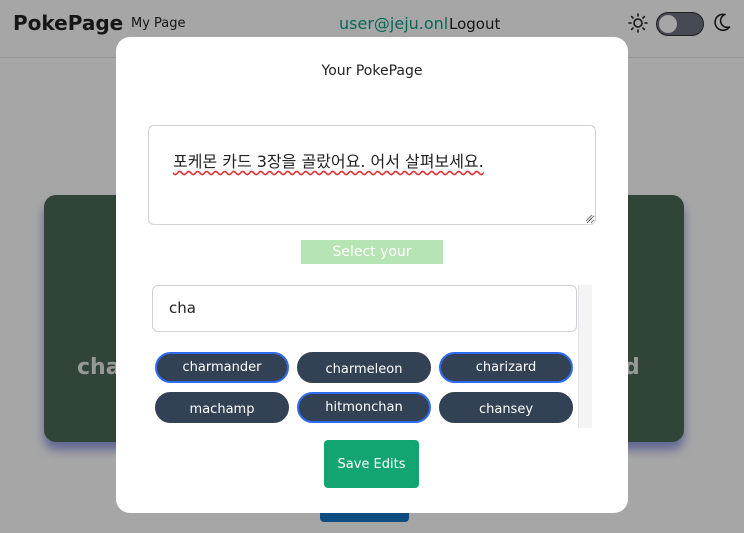 This screenshot has width=744, height=533. Describe the element at coordinates (372, 71) in the screenshot. I see `modal-title: Your PokePage` at that location.